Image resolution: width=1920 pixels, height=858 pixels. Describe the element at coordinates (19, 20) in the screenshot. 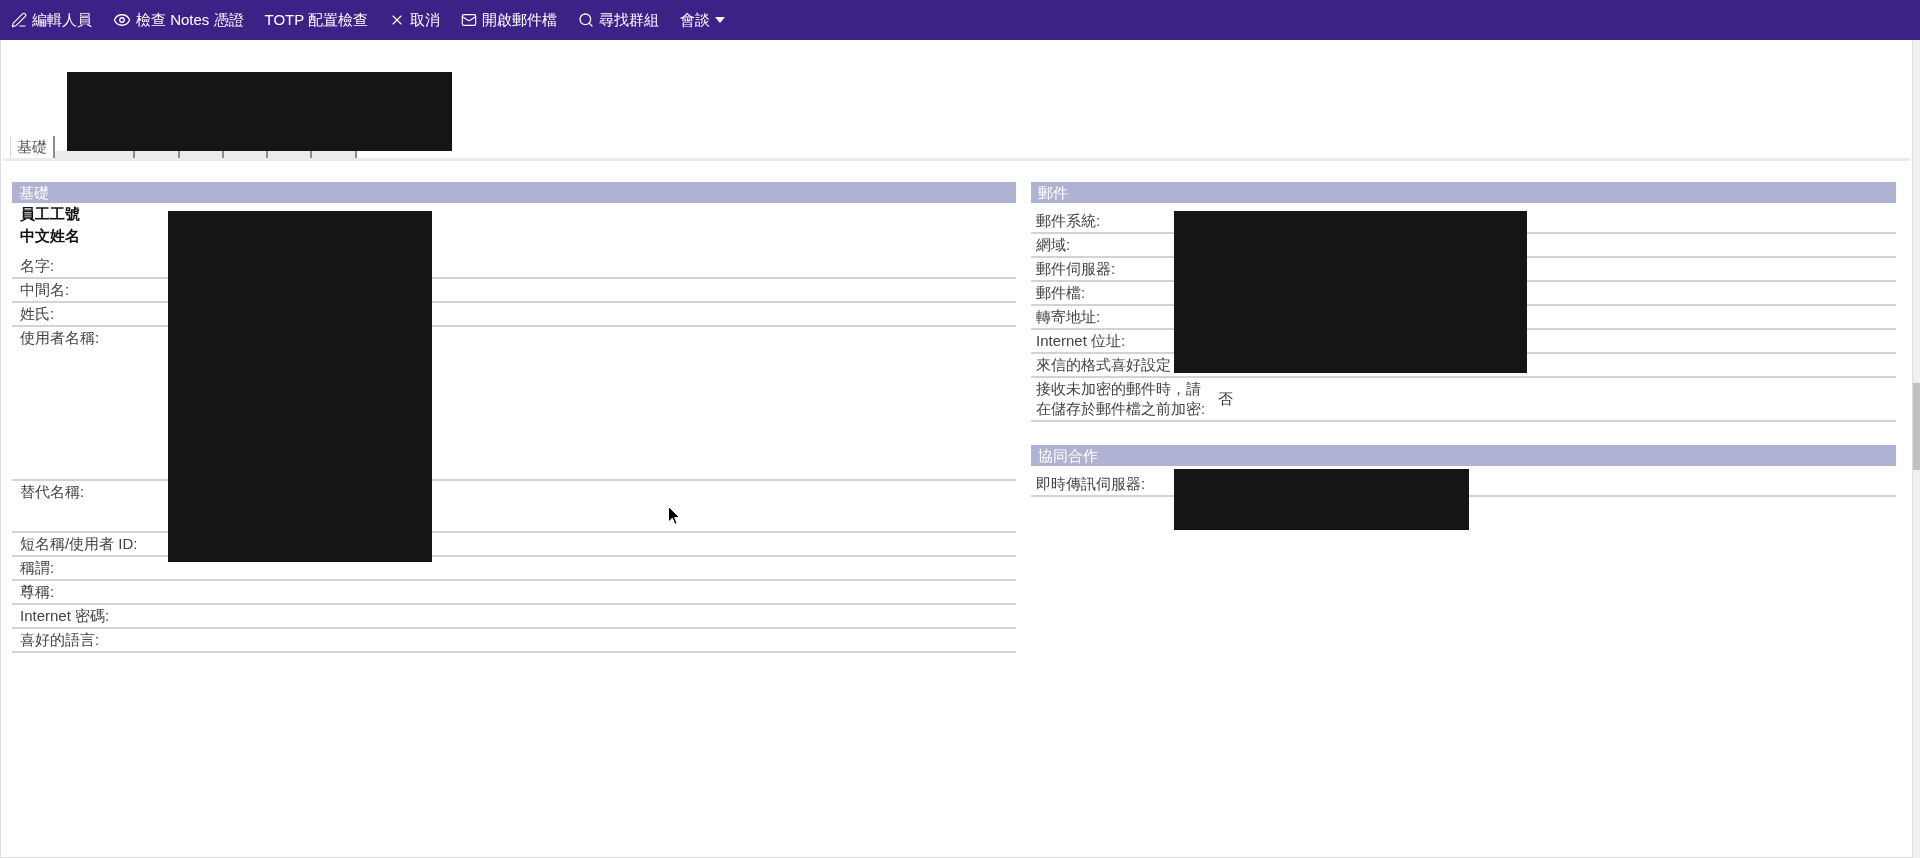

I see `pencil-icon` at that location.